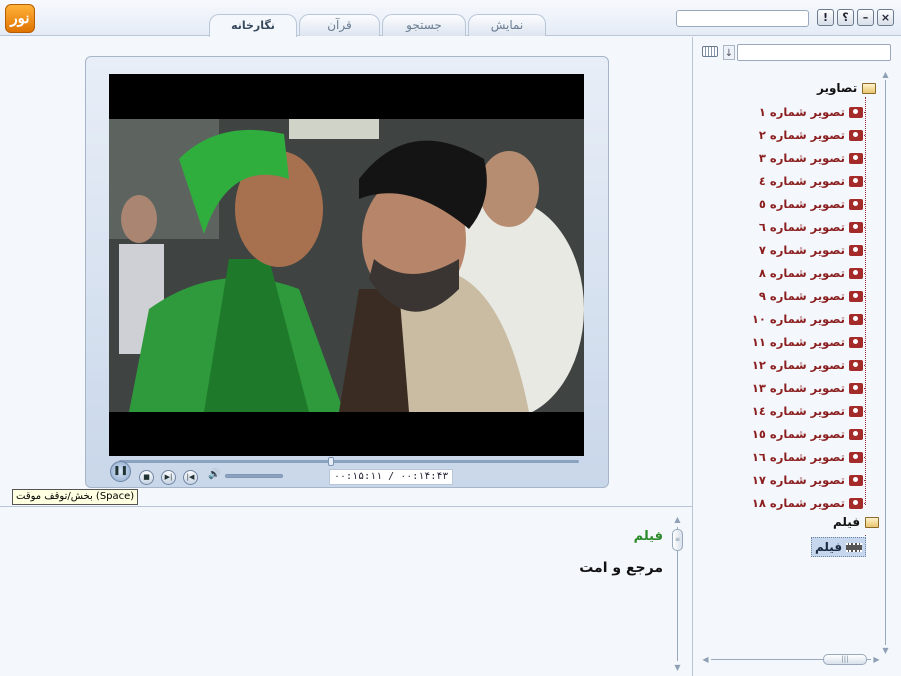  What do you see at coordinates (801, 112) in the screenshot?
I see `tree-item-label: تصویر شماره ۱` at bounding box center [801, 112].